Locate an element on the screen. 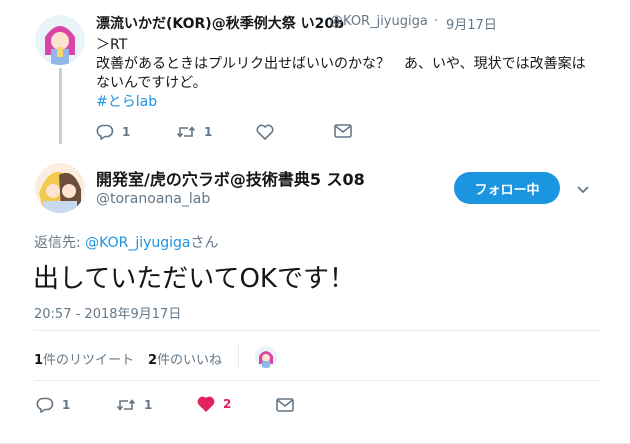 The image size is (630, 444). reply-suffix: さん is located at coordinates (204, 243).